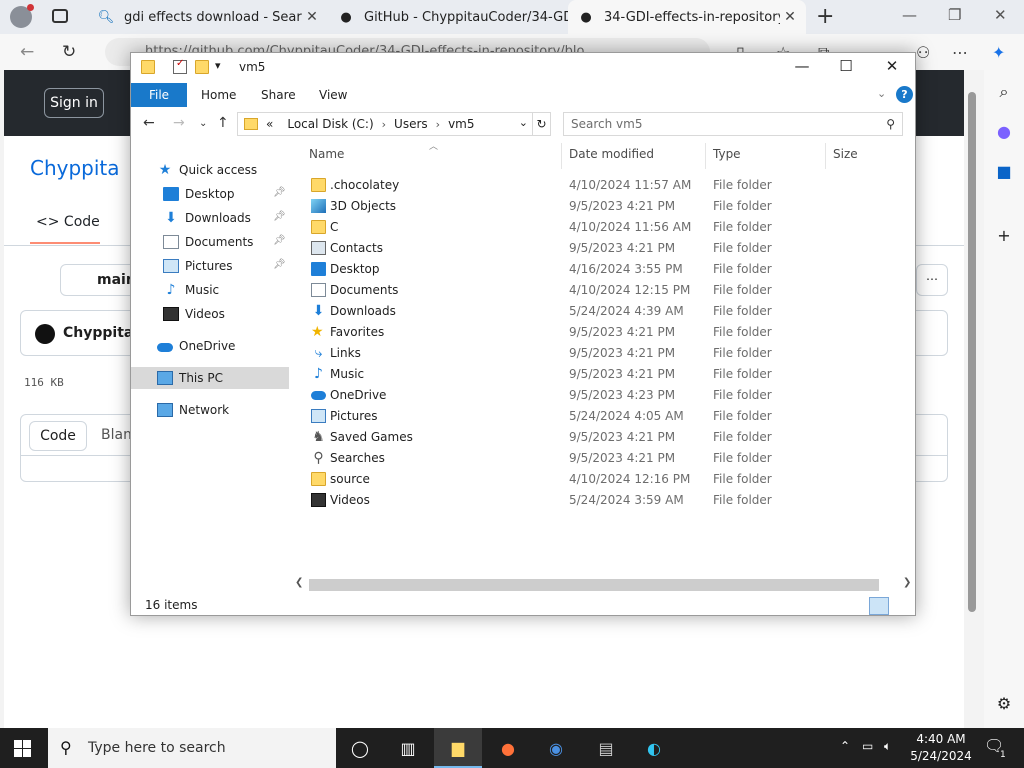 Image resolution: width=1024 pixels, height=768 pixels. Describe the element at coordinates (210, 266) in the screenshot. I see `sidebar-item-pictures: Pictures 📌︎` at that location.